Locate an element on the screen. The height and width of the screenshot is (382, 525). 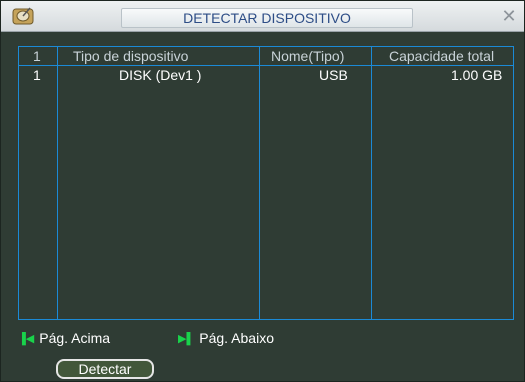
title-box: DETECTAR DISPOSITIVO is located at coordinates (267, 18).